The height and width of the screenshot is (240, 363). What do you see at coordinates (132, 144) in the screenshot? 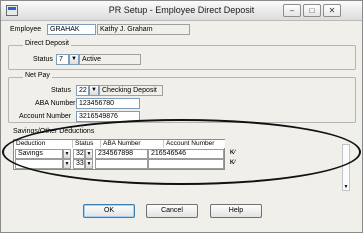
I see `col-header-aba-number: ABA Number` at bounding box center [132, 144].